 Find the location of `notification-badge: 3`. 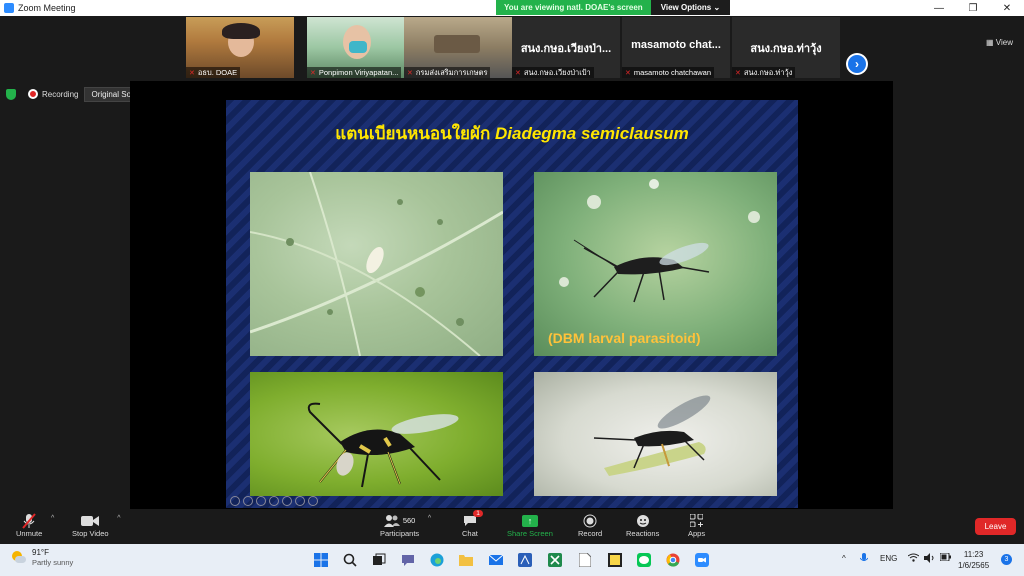

notification-badge: 3 is located at coordinates (1006, 559).